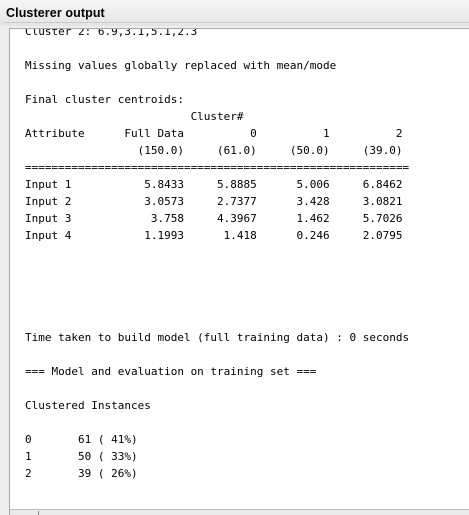 The image size is (469, 515). Describe the element at coordinates (239, 512) in the screenshot. I see `horizontal-scrollbar` at that location.